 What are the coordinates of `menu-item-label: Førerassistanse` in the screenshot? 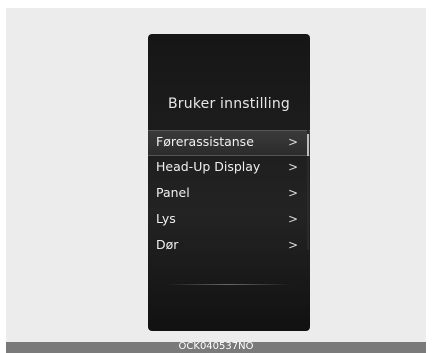 It's located at (205, 141).